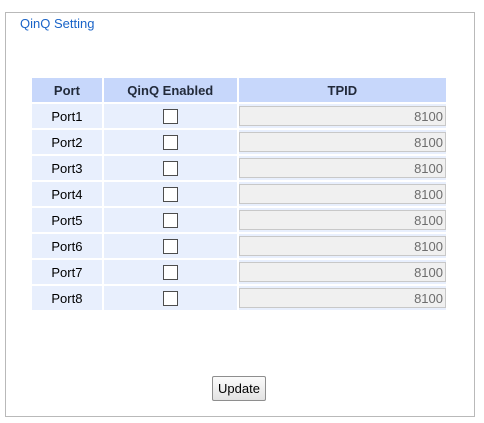 The height and width of the screenshot is (423, 484). I want to click on table-row: Port1, so click(239, 116).